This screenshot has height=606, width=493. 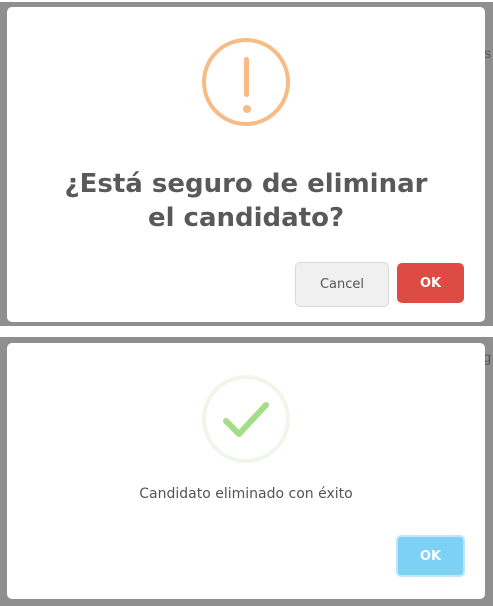 I want to click on success-check-icon, so click(x=246, y=419).